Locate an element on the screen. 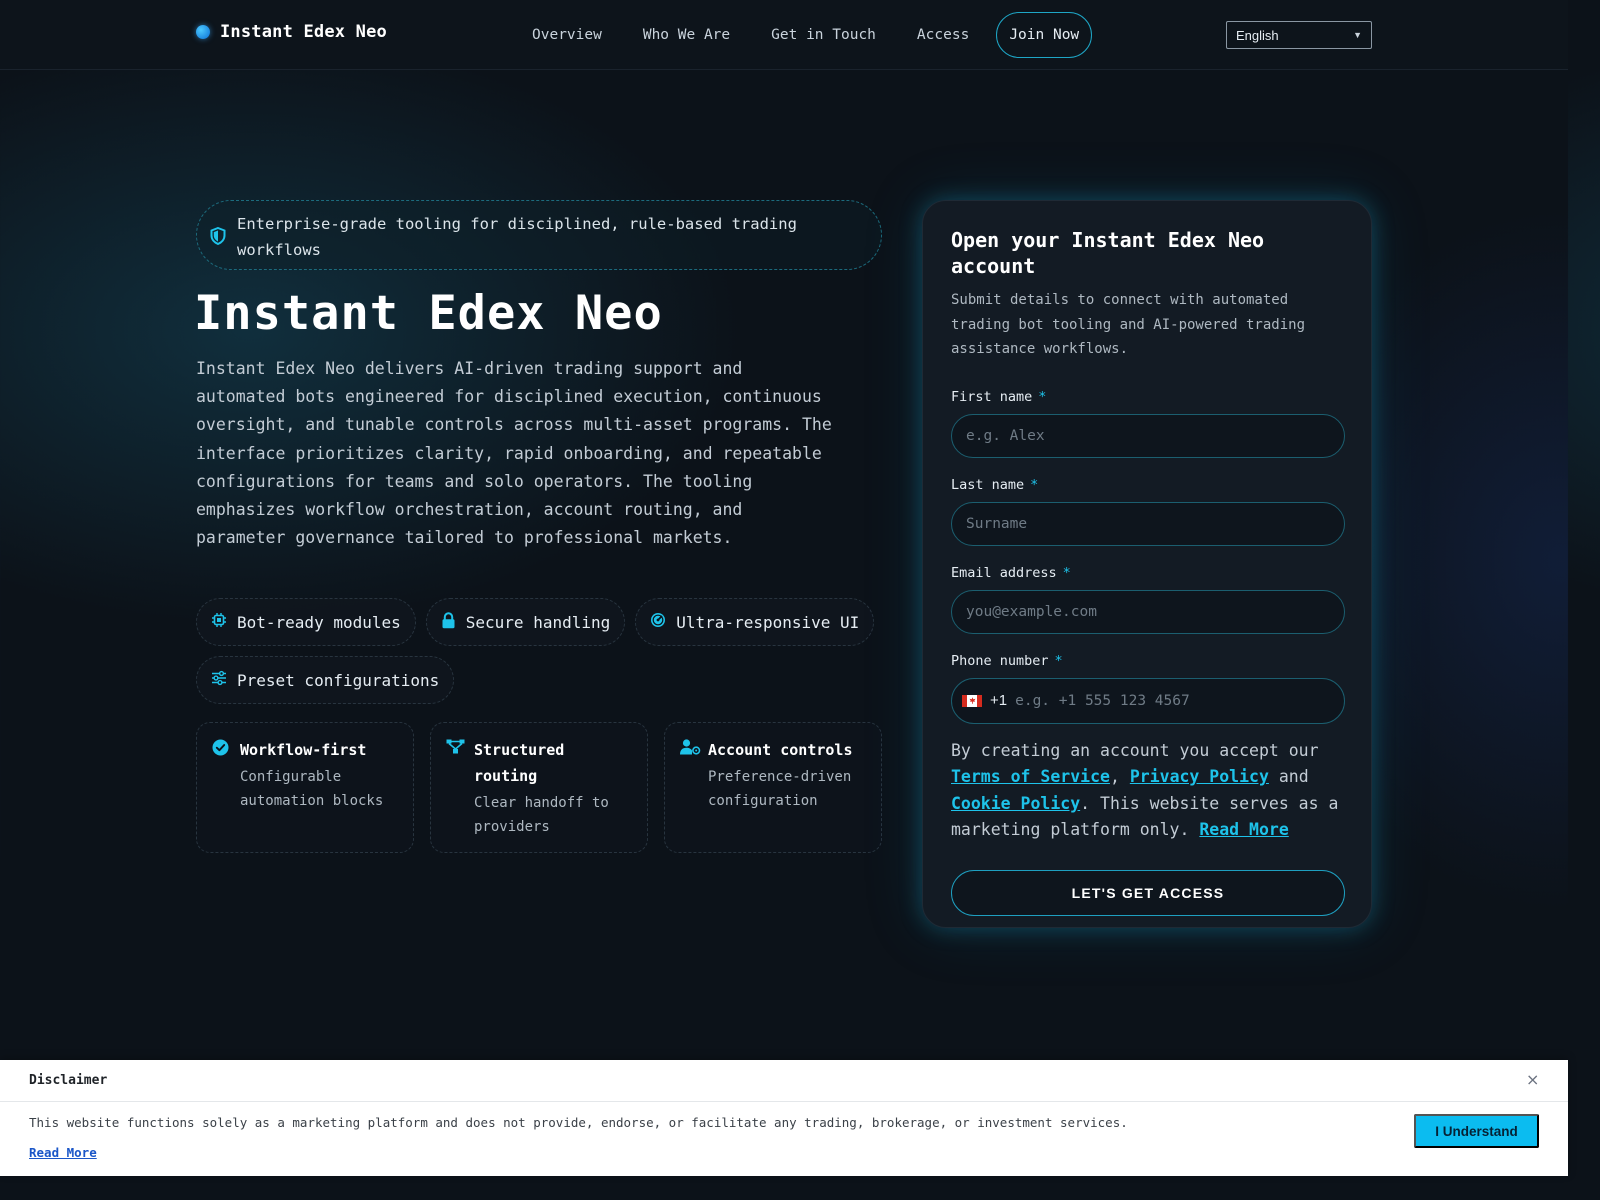 This screenshot has width=1600, height=1200. chip-label: Preset configurations is located at coordinates (338, 680).